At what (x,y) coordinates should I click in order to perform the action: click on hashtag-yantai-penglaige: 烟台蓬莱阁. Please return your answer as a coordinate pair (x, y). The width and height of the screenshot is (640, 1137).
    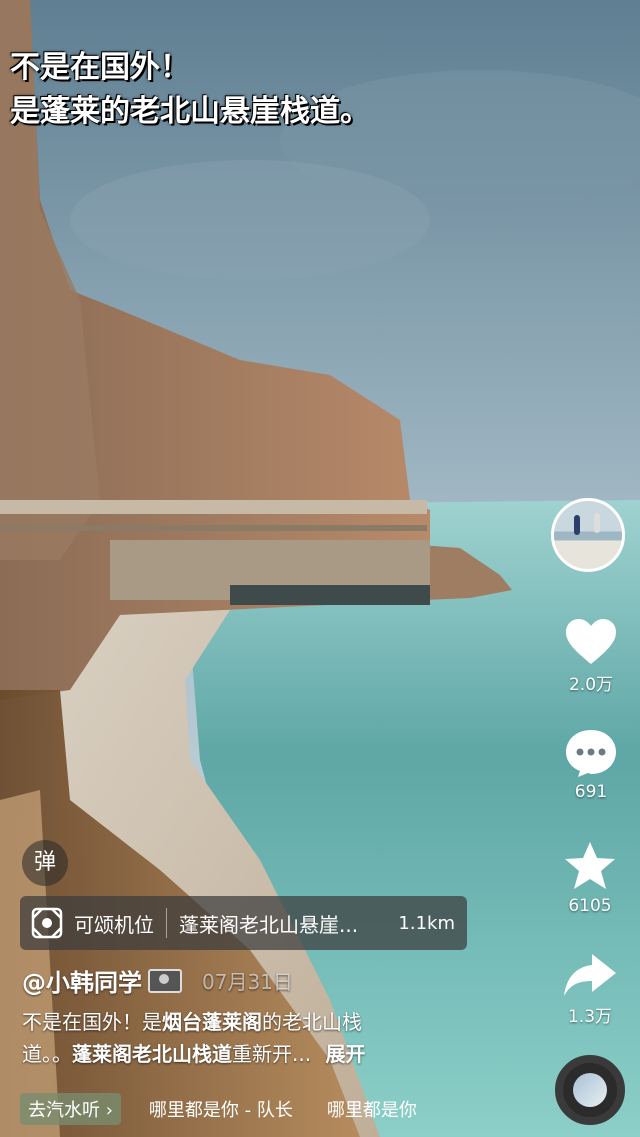
    Looking at the image, I should click on (212, 1022).